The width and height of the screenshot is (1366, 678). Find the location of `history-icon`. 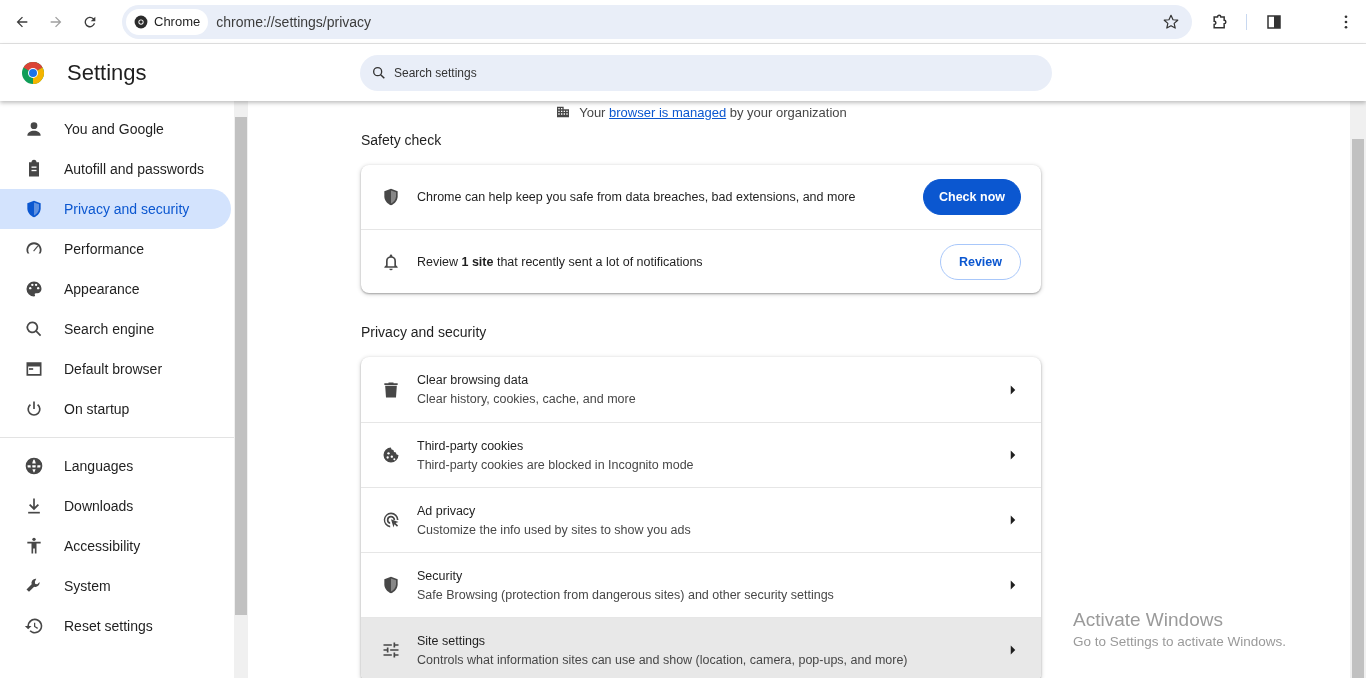

history-icon is located at coordinates (34, 626).